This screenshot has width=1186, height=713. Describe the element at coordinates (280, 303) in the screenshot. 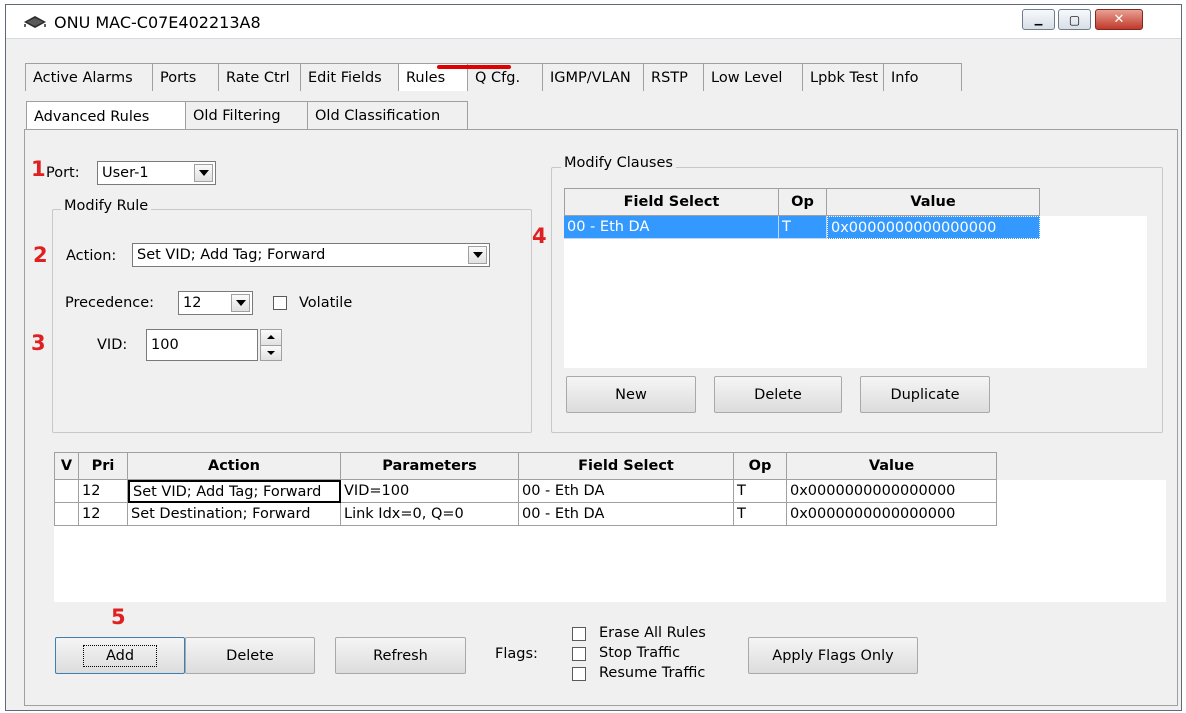

I see `volatile-checkbox` at that location.